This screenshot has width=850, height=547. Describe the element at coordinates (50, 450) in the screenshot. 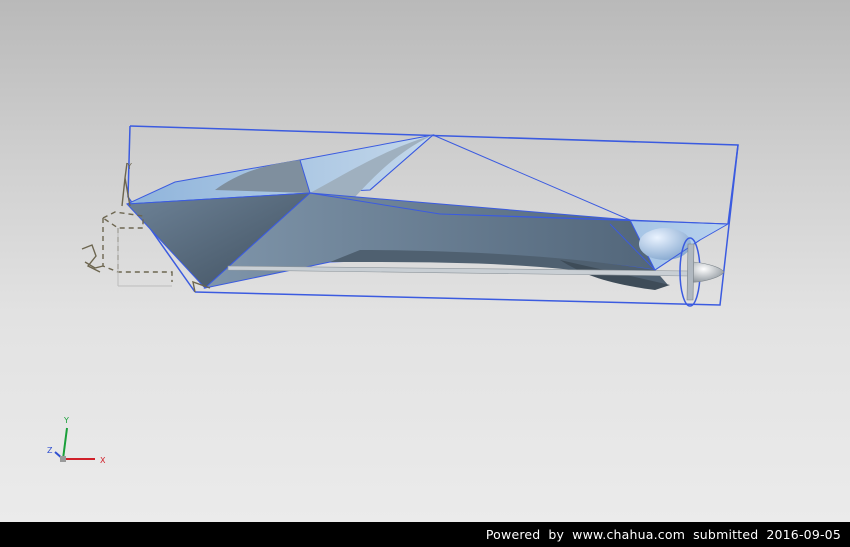

I see `z-axis-label: Z` at that location.